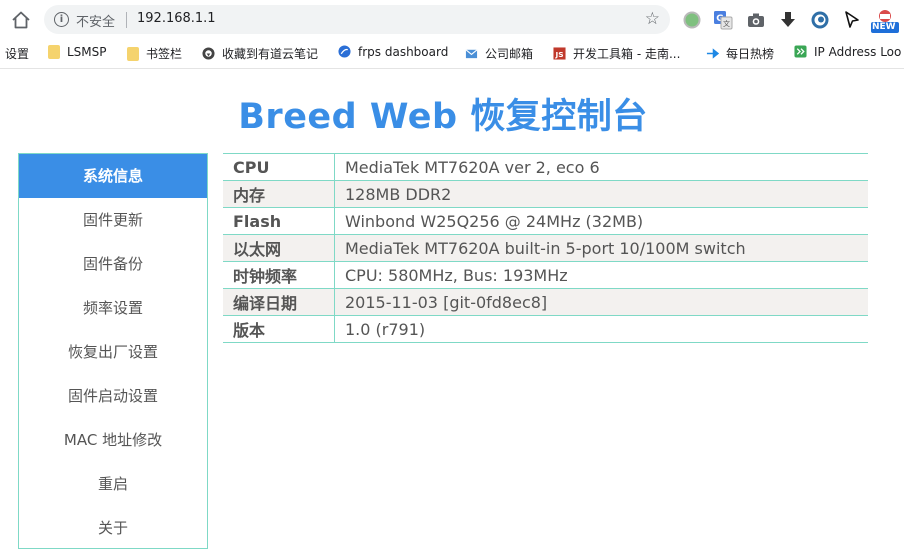  What do you see at coordinates (601, 194) in the screenshot?
I see `info-value: 128MB DDR2` at bounding box center [601, 194].